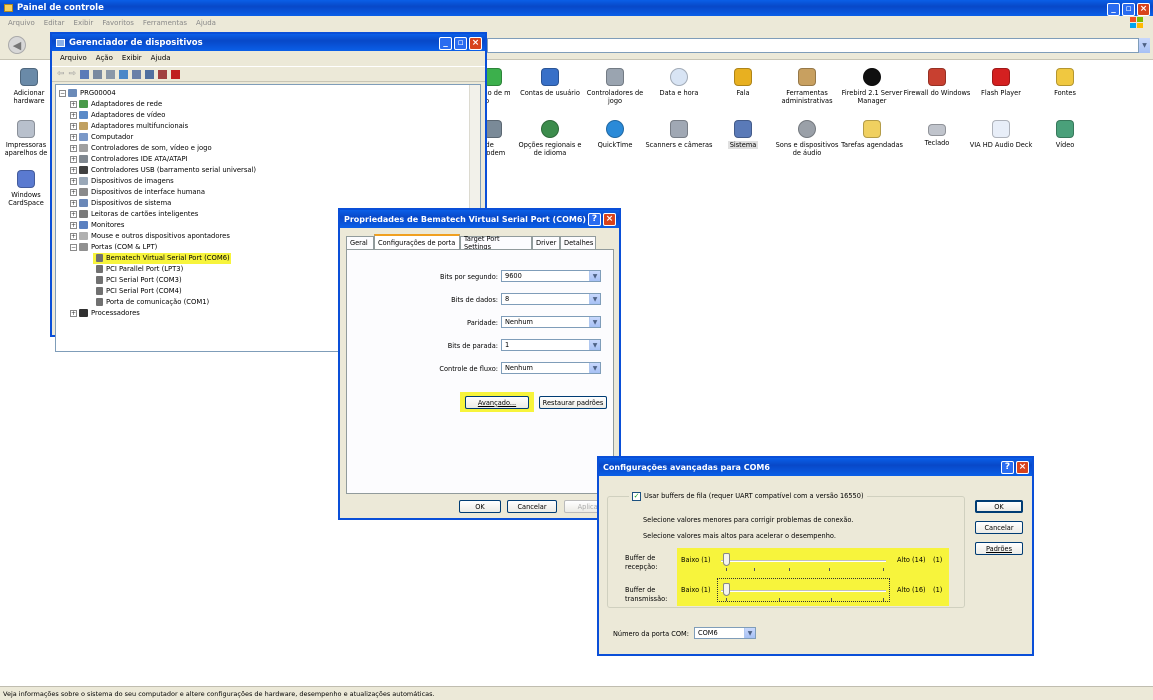 The height and width of the screenshot is (700, 1153). Describe the element at coordinates (807, 86) in the screenshot. I see `cp-icon-ferramentas-administrativas: Ferramentas administrativas` at that location.